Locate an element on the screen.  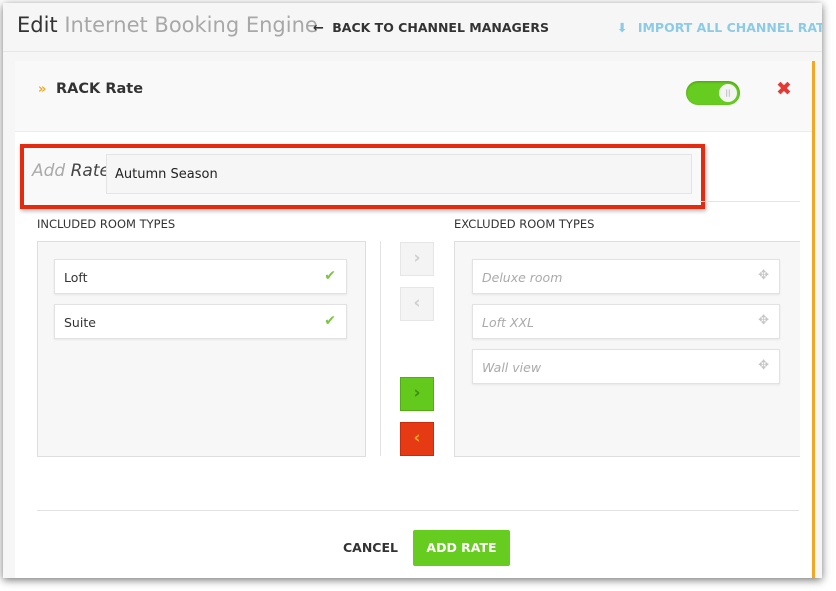
title-prefix: Edit is located at coordinates (37, 25).